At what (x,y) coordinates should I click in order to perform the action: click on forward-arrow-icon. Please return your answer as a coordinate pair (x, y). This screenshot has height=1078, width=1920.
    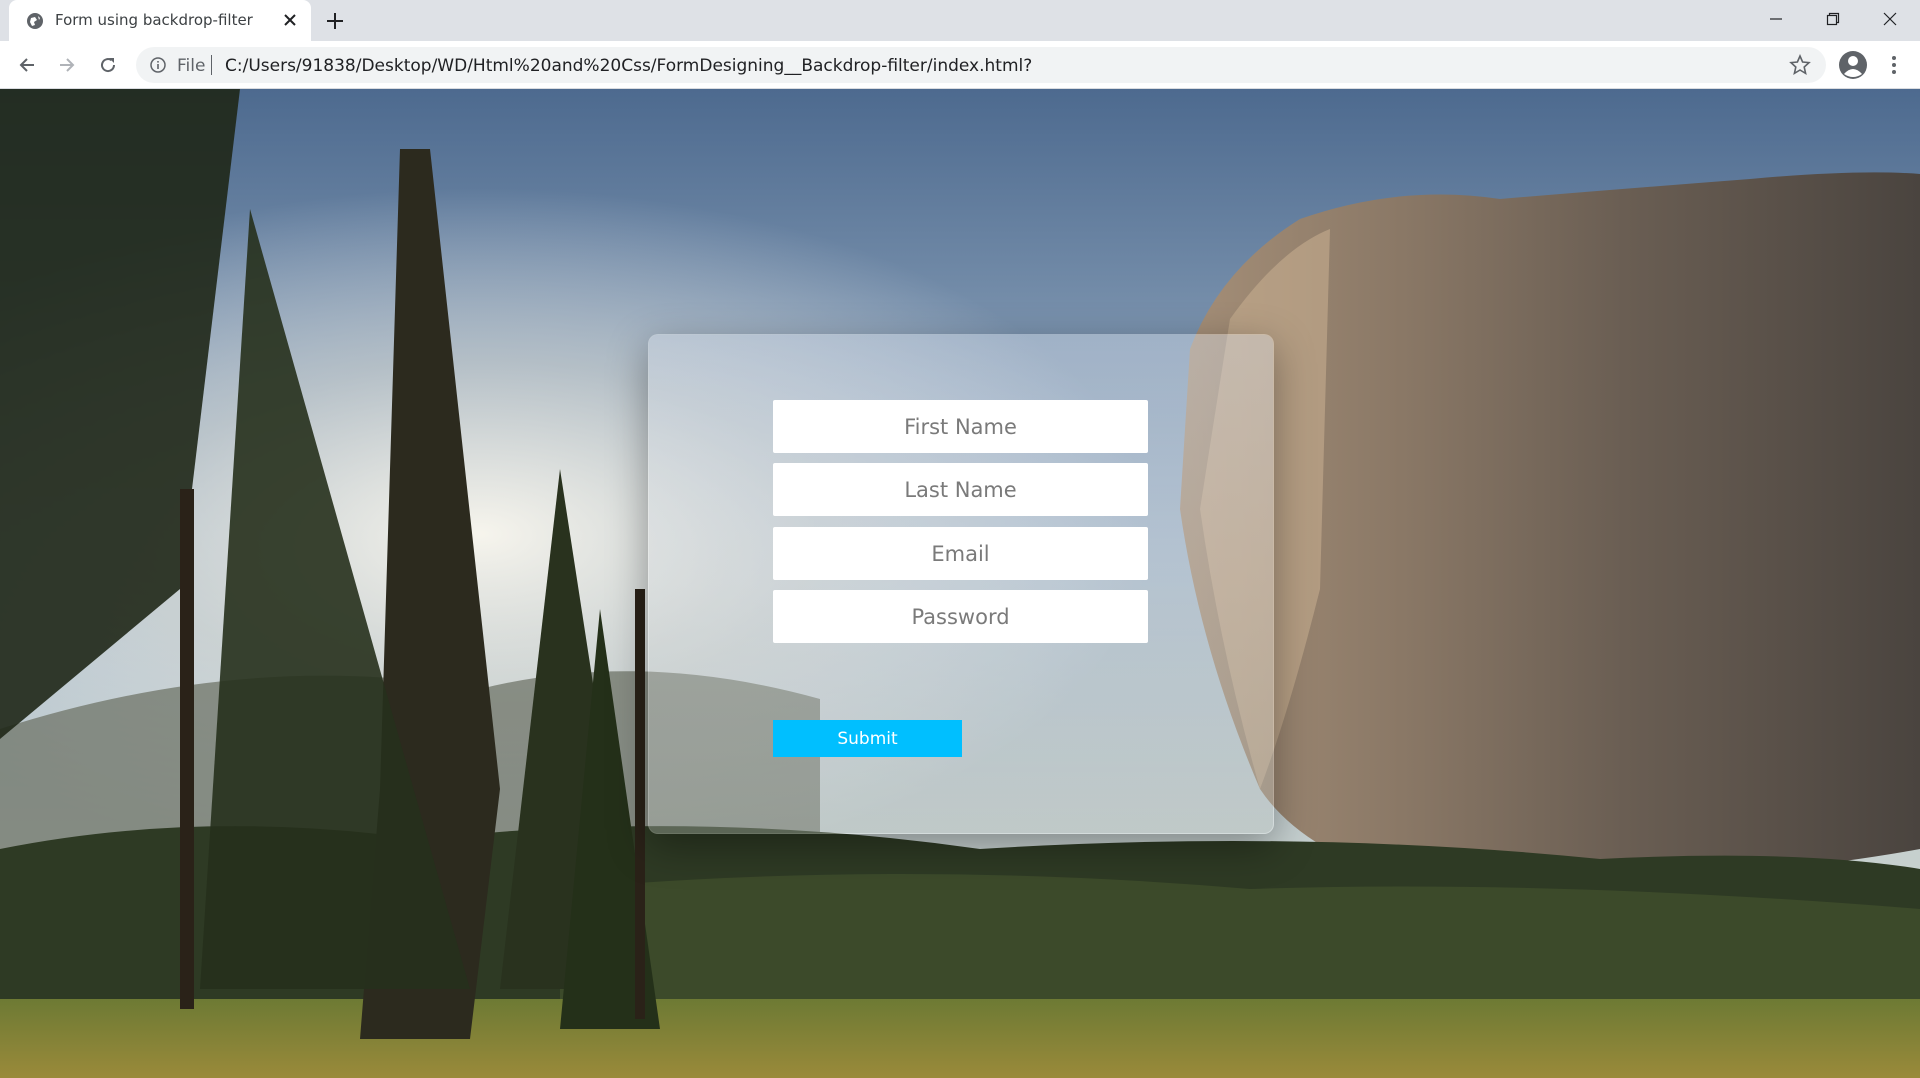
    Looking at the image, I should click on (67, 65).